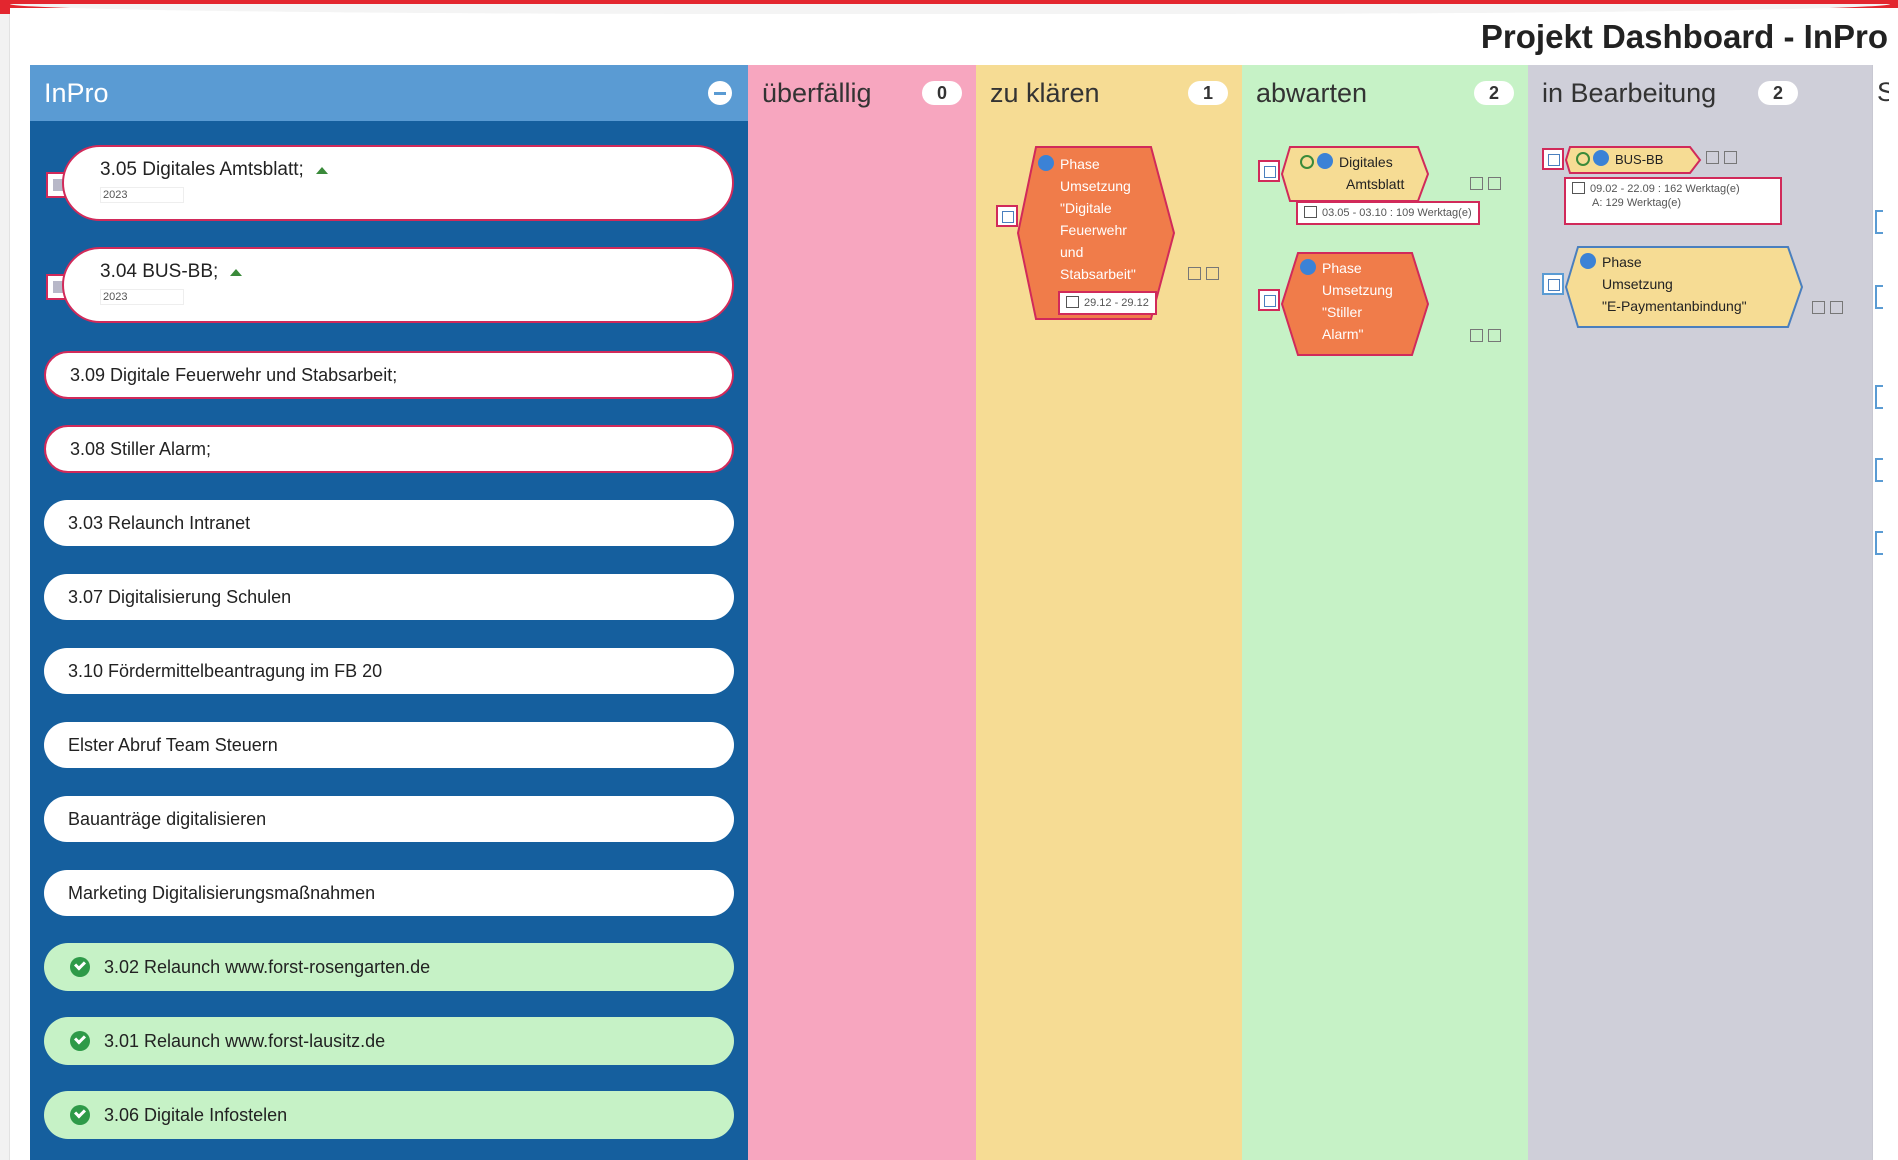  I want to click on project-card: Bauanträge digitalisieren, so click(389, 819).